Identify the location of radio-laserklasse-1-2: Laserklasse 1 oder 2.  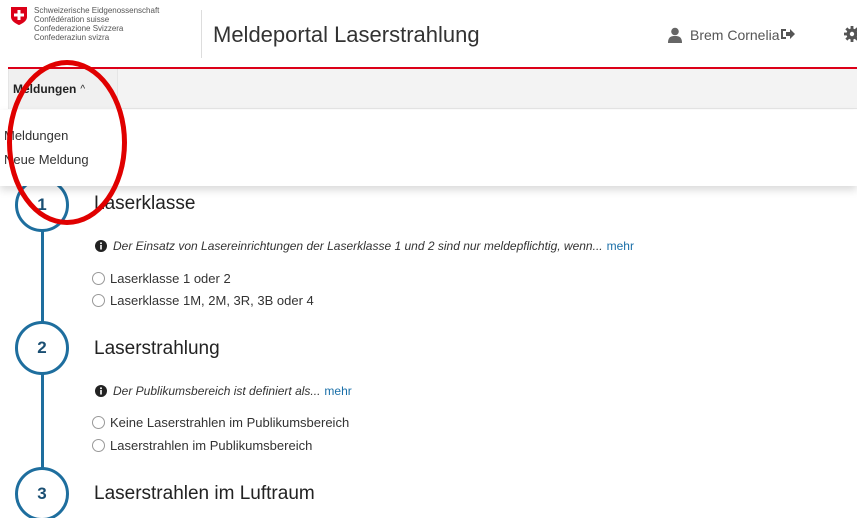
(161, 278).